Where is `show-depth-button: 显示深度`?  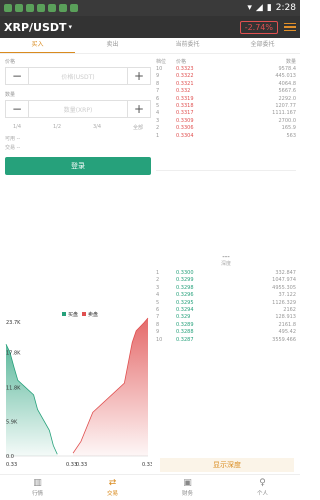
show-depth-button: 显示深度 is located at coordinates (227, 465).